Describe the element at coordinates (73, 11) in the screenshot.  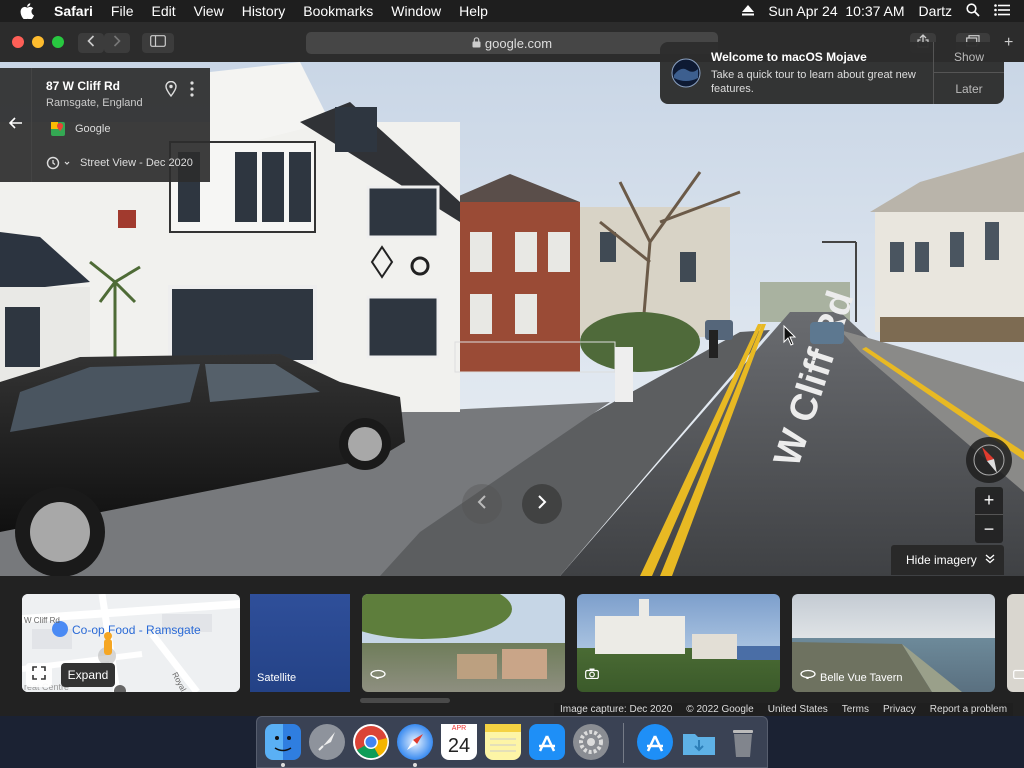
I see `menu-app-name: Safari` at that location.